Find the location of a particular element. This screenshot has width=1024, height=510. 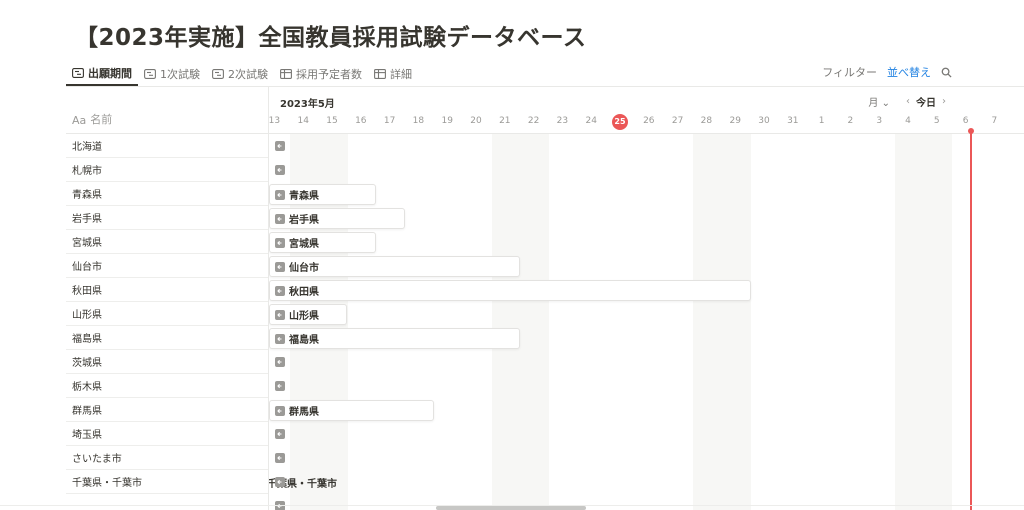

table-row-name: 埼玉県 is located at coordinates (167, 434).